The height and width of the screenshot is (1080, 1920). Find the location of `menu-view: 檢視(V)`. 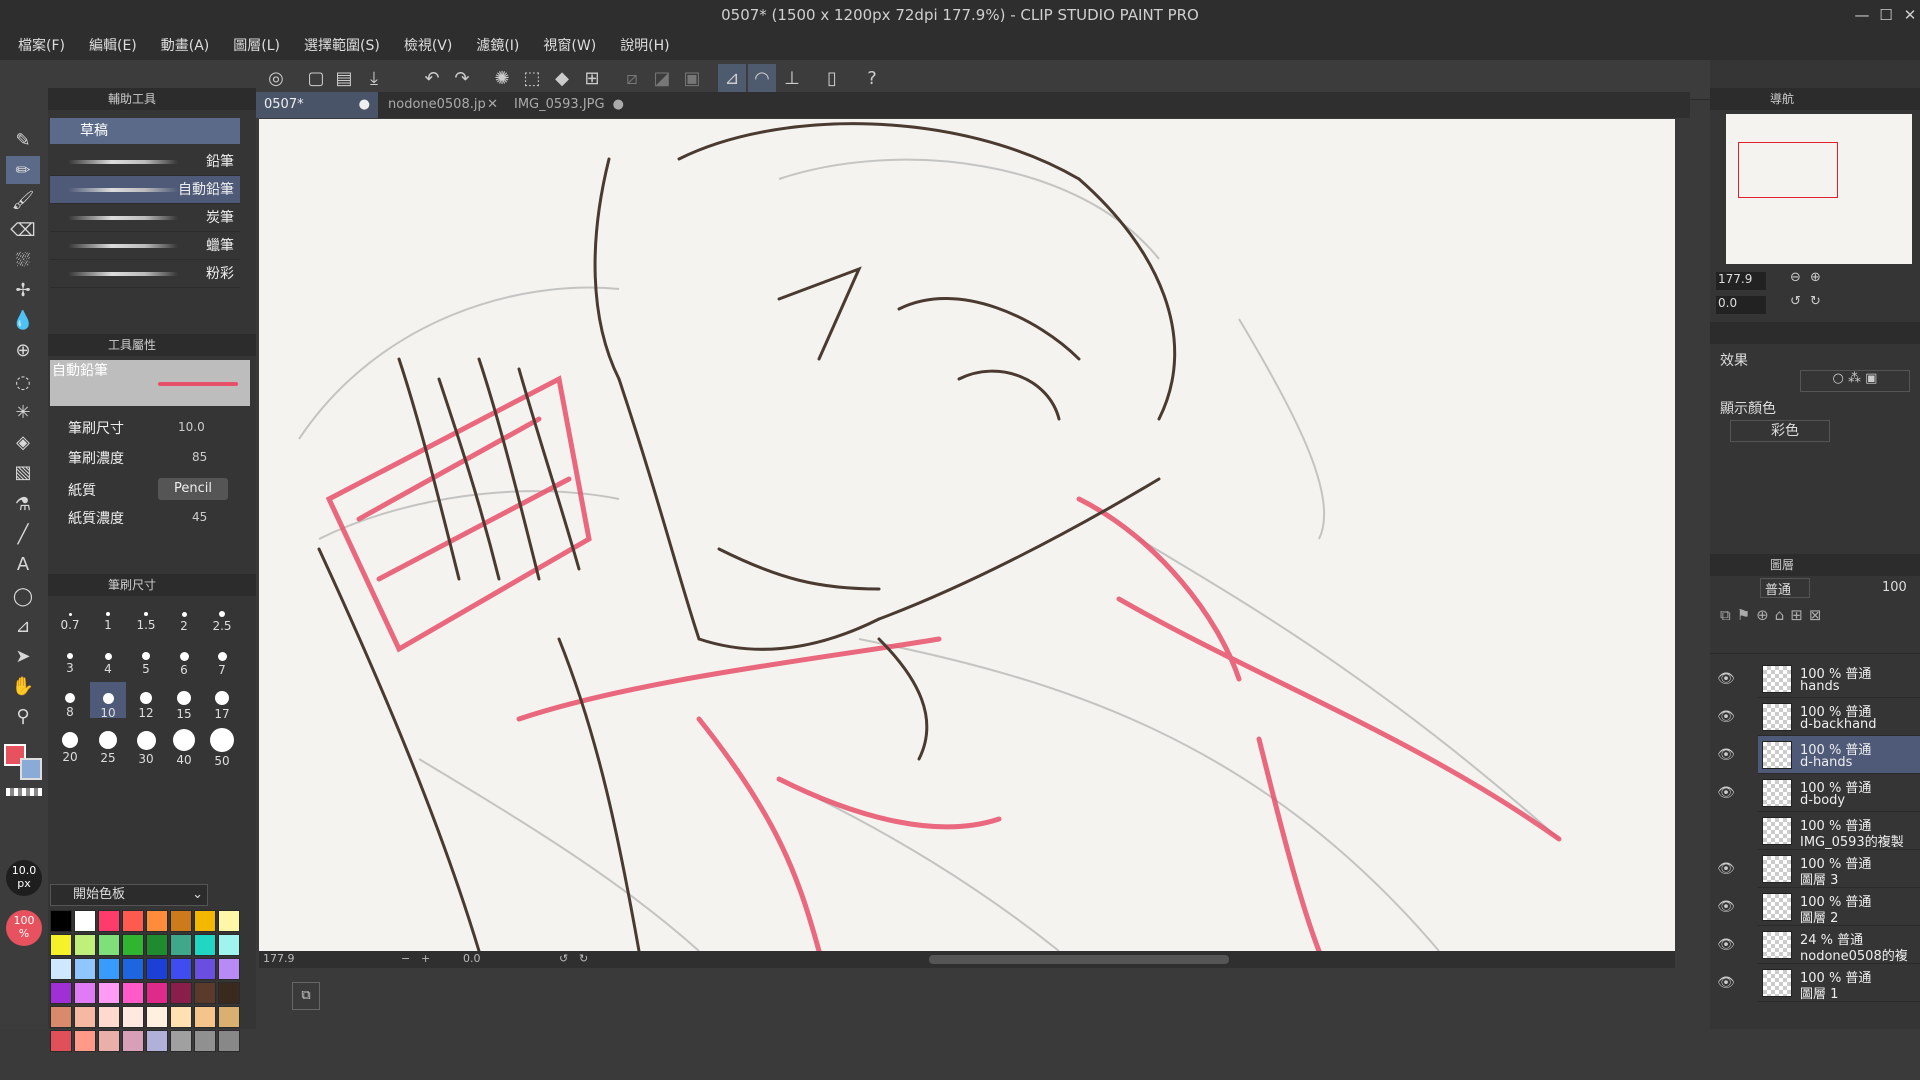

menu-view: 檢視(V) is located at coordinates (428, 45).